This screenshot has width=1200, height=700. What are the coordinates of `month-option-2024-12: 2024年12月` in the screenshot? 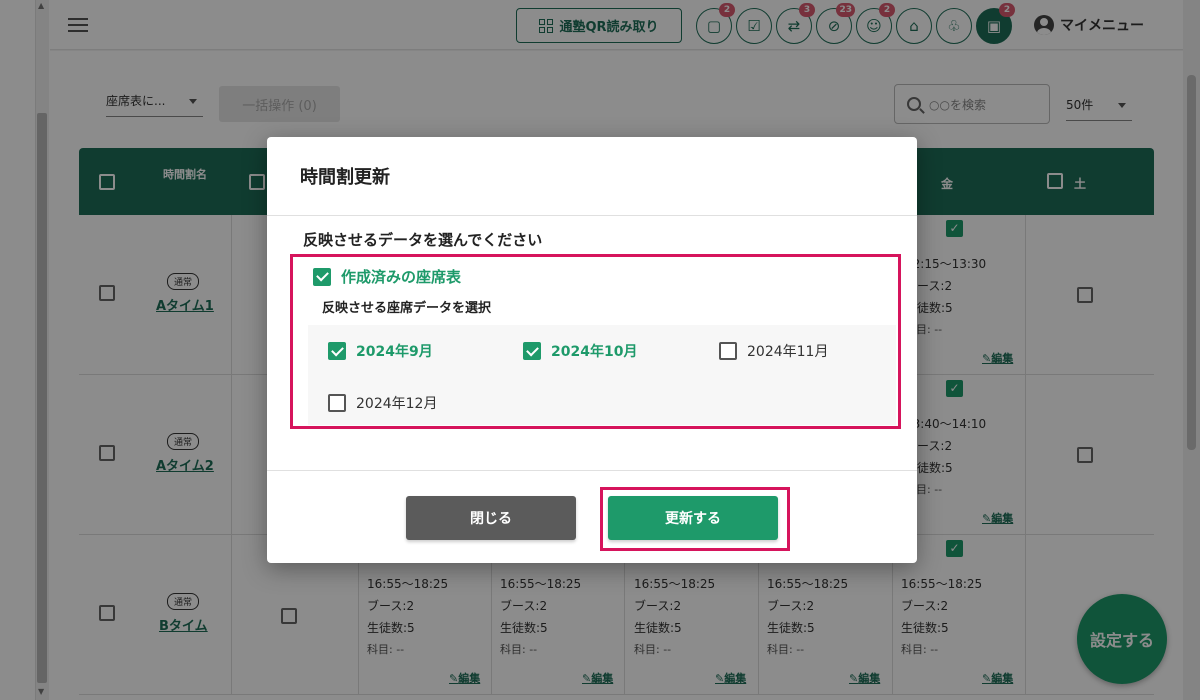 It's located at (382, 403).